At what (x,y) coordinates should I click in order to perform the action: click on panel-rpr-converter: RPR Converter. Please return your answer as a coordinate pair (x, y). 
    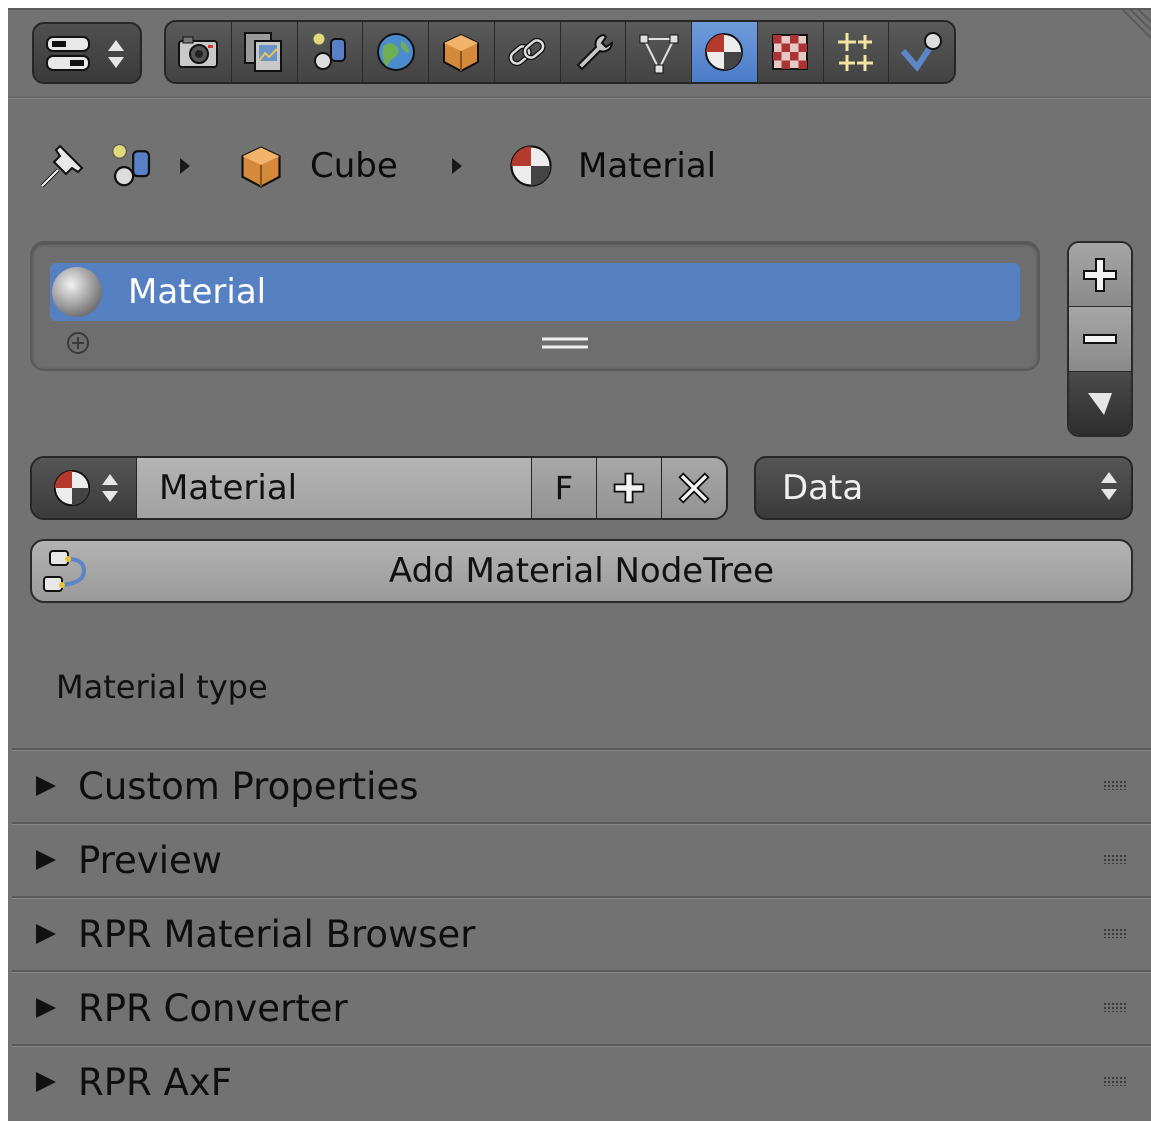
    Looking at the image, I should click on (581, 1007).